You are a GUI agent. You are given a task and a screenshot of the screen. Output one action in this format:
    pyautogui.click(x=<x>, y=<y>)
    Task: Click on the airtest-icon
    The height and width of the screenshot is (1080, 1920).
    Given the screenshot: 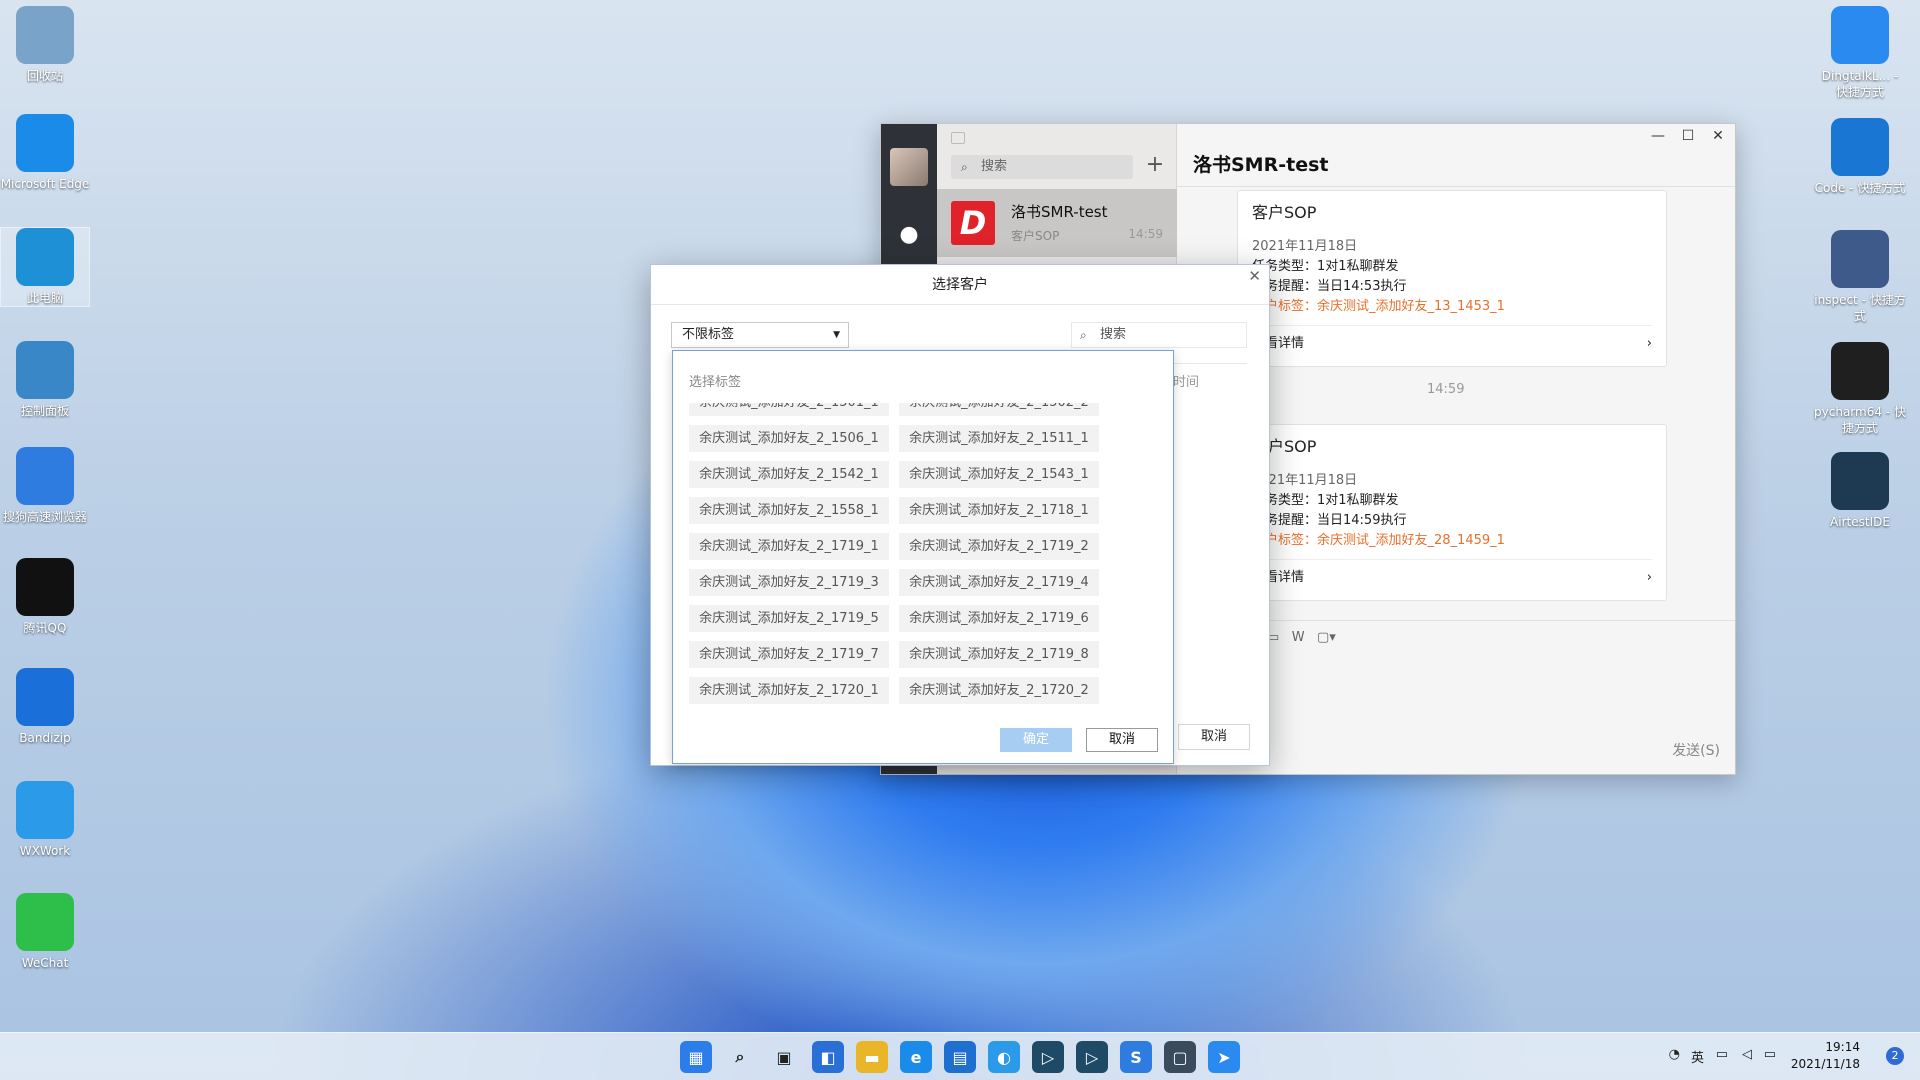 What is the action you would take?
    pyautogui.click(x=1860, y=481)
    